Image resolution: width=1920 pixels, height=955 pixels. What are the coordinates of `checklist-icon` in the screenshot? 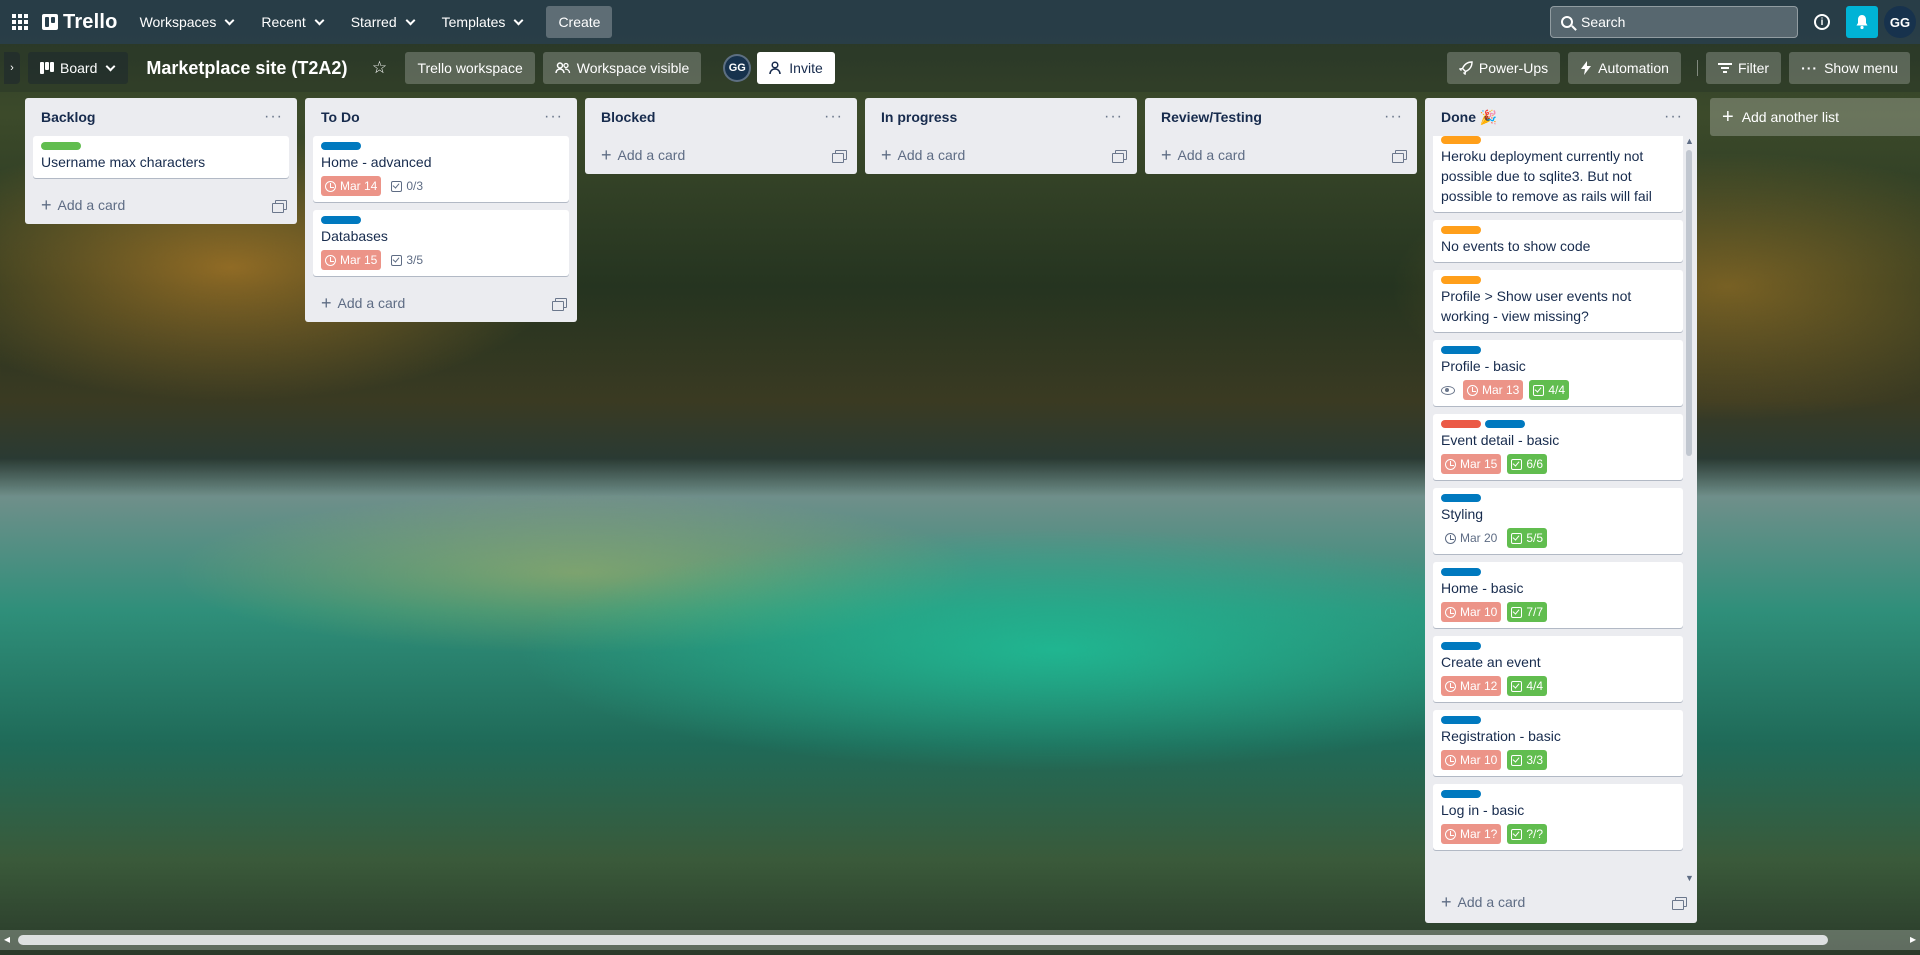 It's located at (1517, 538).